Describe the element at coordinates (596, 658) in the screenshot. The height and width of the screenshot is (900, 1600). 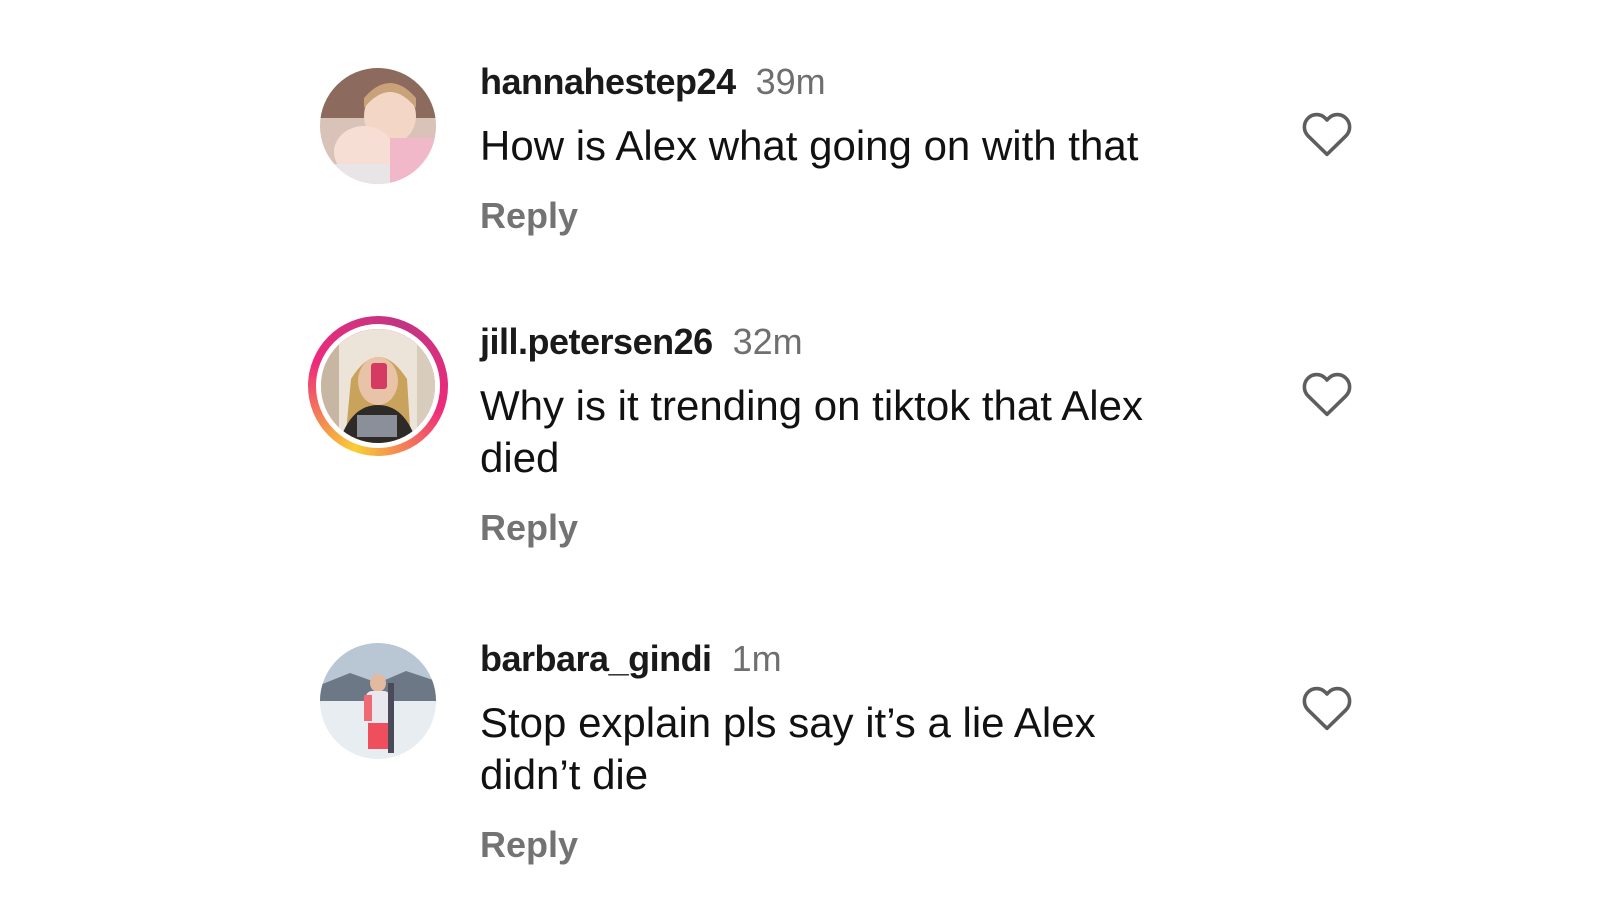
I see `username: barbara_gindi` at that location.